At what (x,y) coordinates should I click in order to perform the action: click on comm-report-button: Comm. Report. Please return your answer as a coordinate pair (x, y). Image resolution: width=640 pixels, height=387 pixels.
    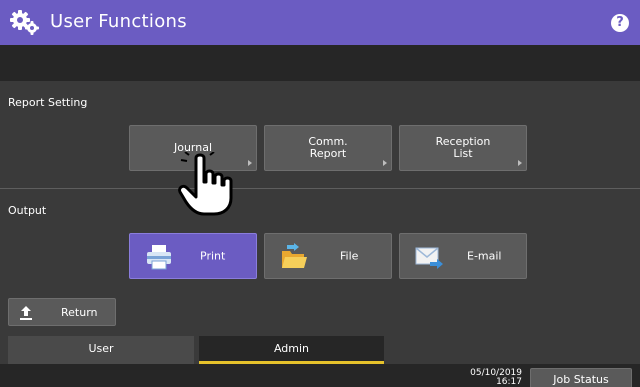
    Looking at the image, I should click on (328, 148).